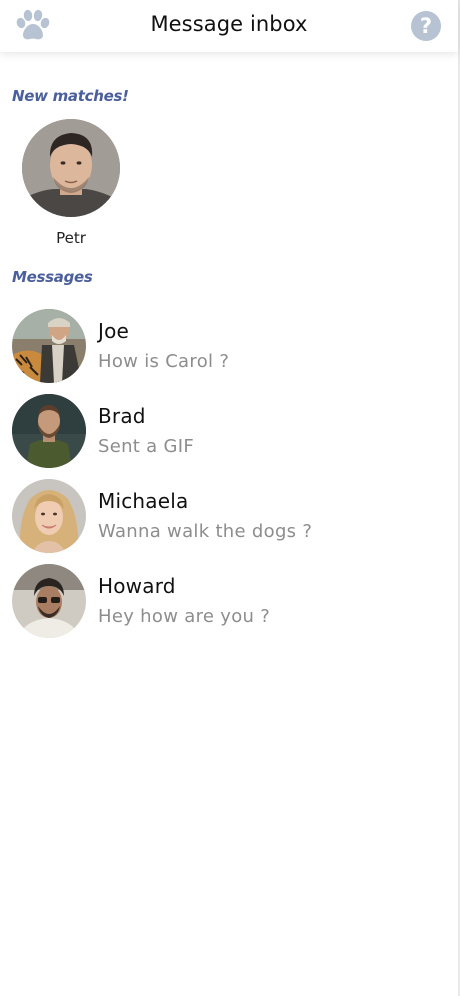 The image size is (460, 996). I want to click on conversation-item-howard: Howard Hey how are you ?, so click(232, 601).